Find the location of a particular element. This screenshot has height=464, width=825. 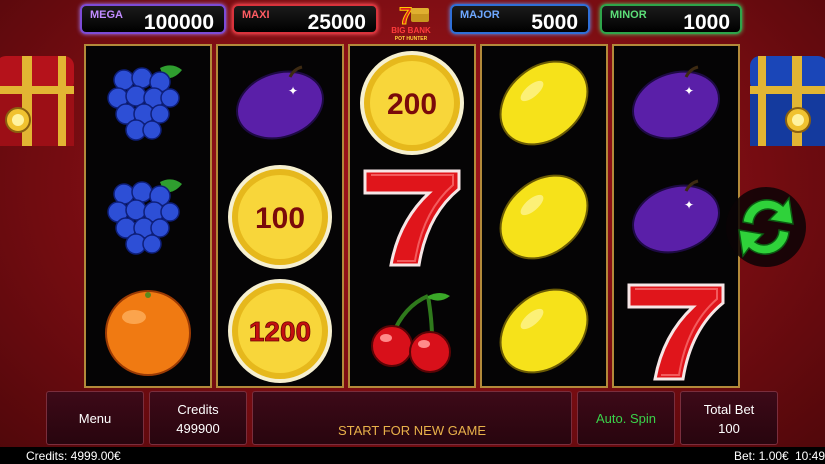

status-time: 10:49 is located at coordinates (810, 456).